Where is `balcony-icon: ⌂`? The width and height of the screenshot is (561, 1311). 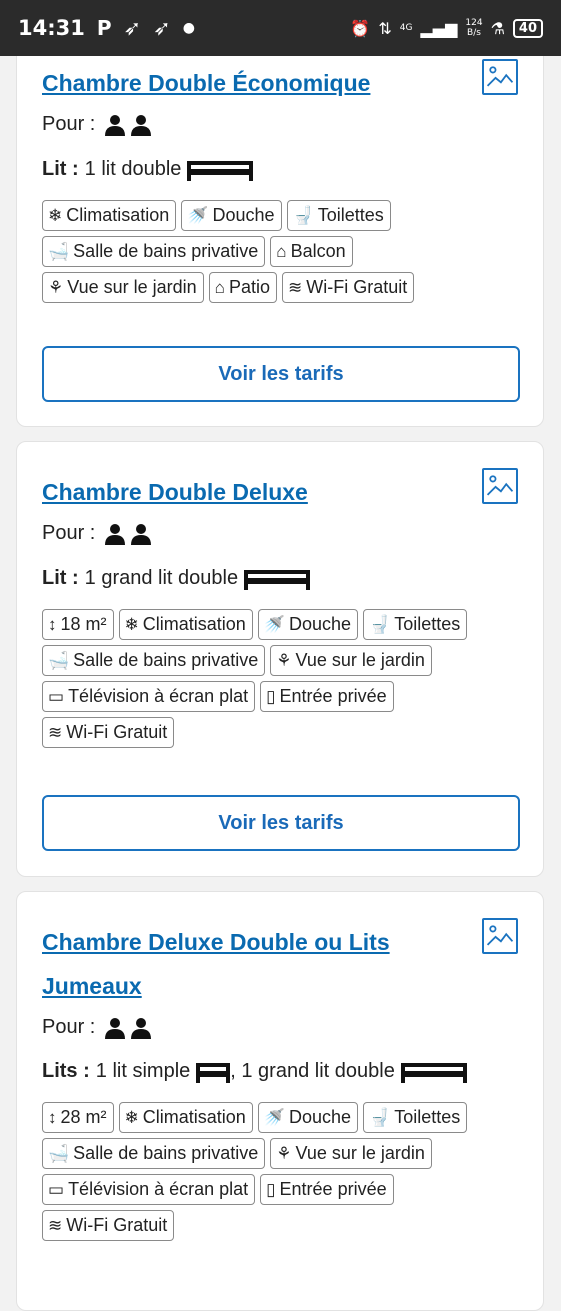 balcony-icon: ⌂ is located at coordinates (281, 251).